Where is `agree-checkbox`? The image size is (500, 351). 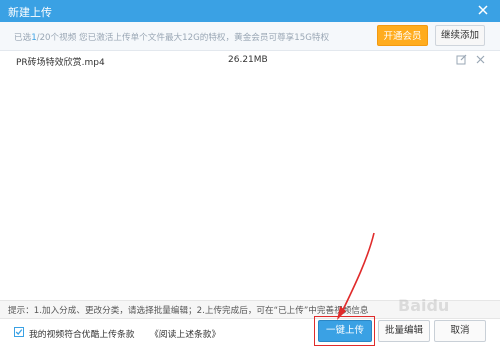
agree-checkbox is located at coordinates (19, 332).